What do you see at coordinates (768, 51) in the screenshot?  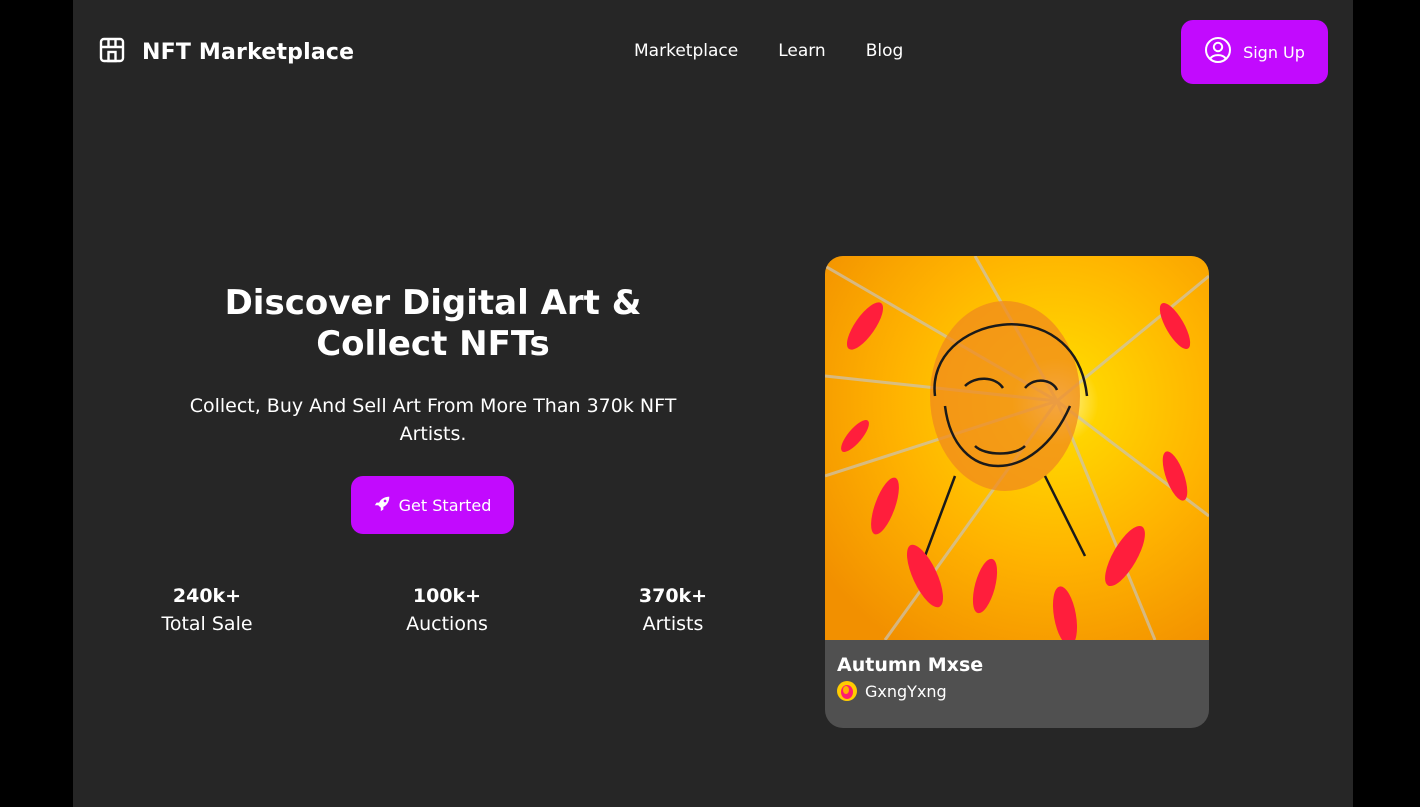 I see `main-nav: Marketplace Learn Blog` at bounding box center [768, 51].